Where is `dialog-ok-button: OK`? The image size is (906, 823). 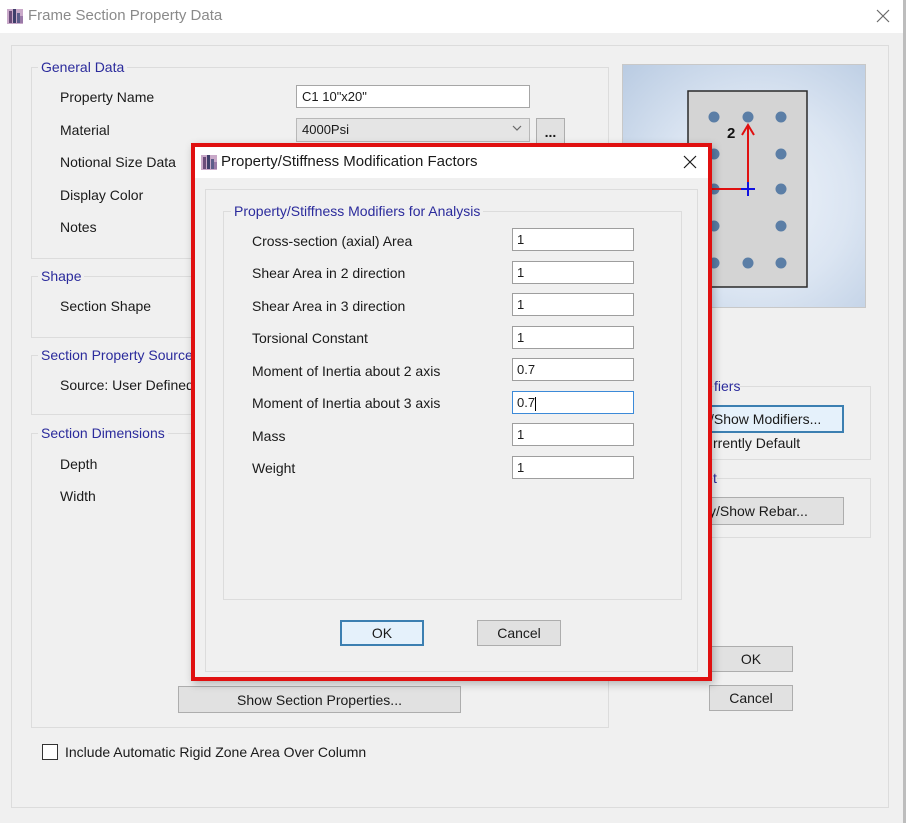
dialog-ok-button: OK is located at coordinates (382, 633).